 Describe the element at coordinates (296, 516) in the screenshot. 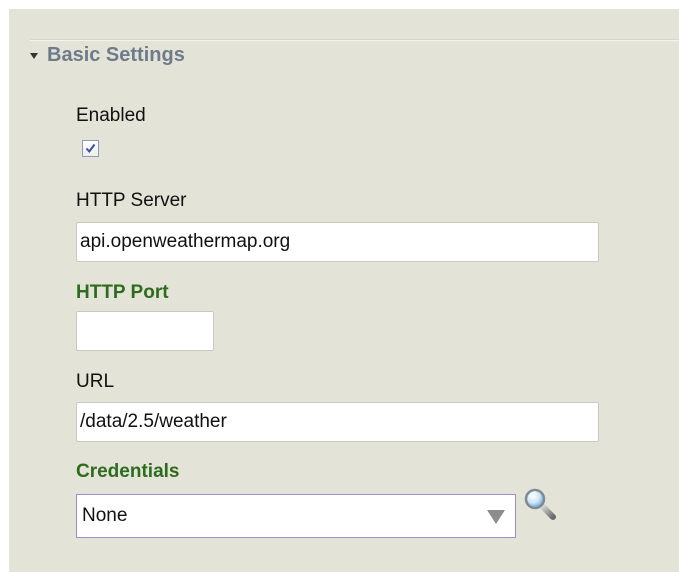

I see `credentials-select: None` at that location.